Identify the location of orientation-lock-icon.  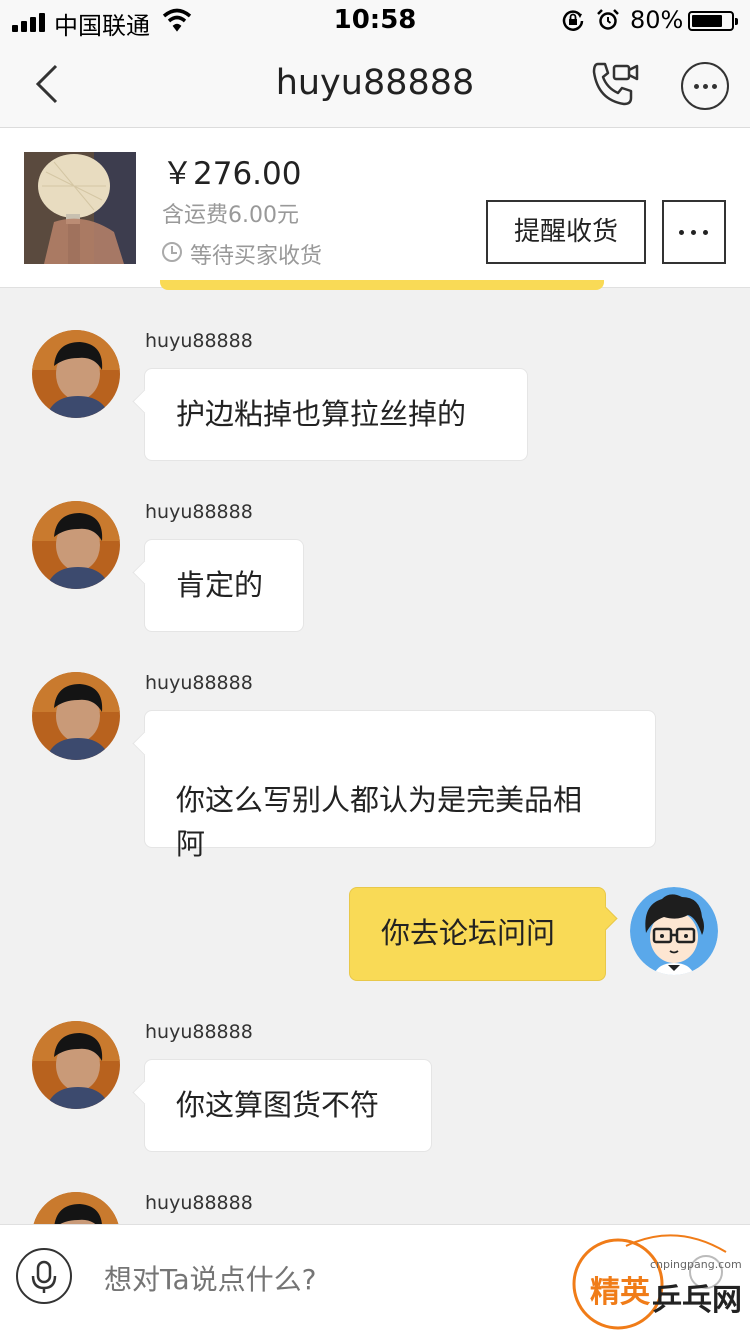
(573, 20).